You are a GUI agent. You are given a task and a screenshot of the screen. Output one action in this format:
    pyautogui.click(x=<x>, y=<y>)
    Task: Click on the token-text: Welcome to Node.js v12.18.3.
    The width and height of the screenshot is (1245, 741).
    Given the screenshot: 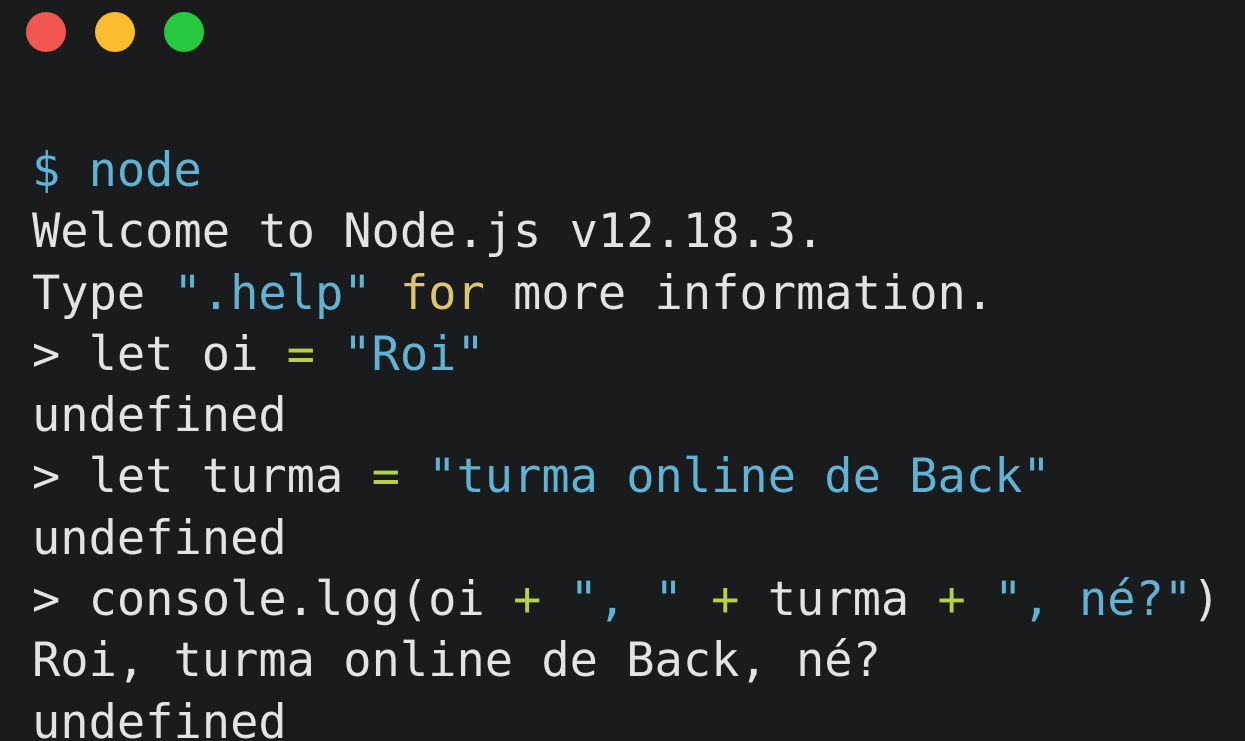 What is the action you would take?
    pyautogui.click(x=428, y=232)
    